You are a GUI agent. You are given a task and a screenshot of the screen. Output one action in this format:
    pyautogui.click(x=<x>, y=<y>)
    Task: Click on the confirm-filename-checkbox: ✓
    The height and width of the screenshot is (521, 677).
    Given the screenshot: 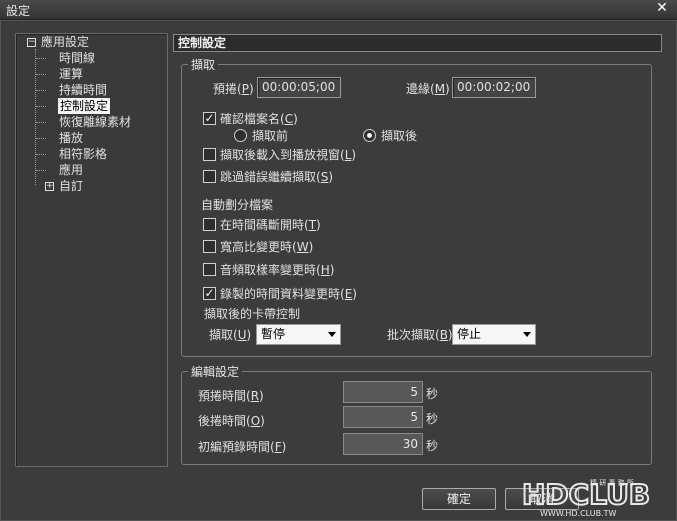 What is the action you would take?
    pyautogui.click(x=209, y=118)
    